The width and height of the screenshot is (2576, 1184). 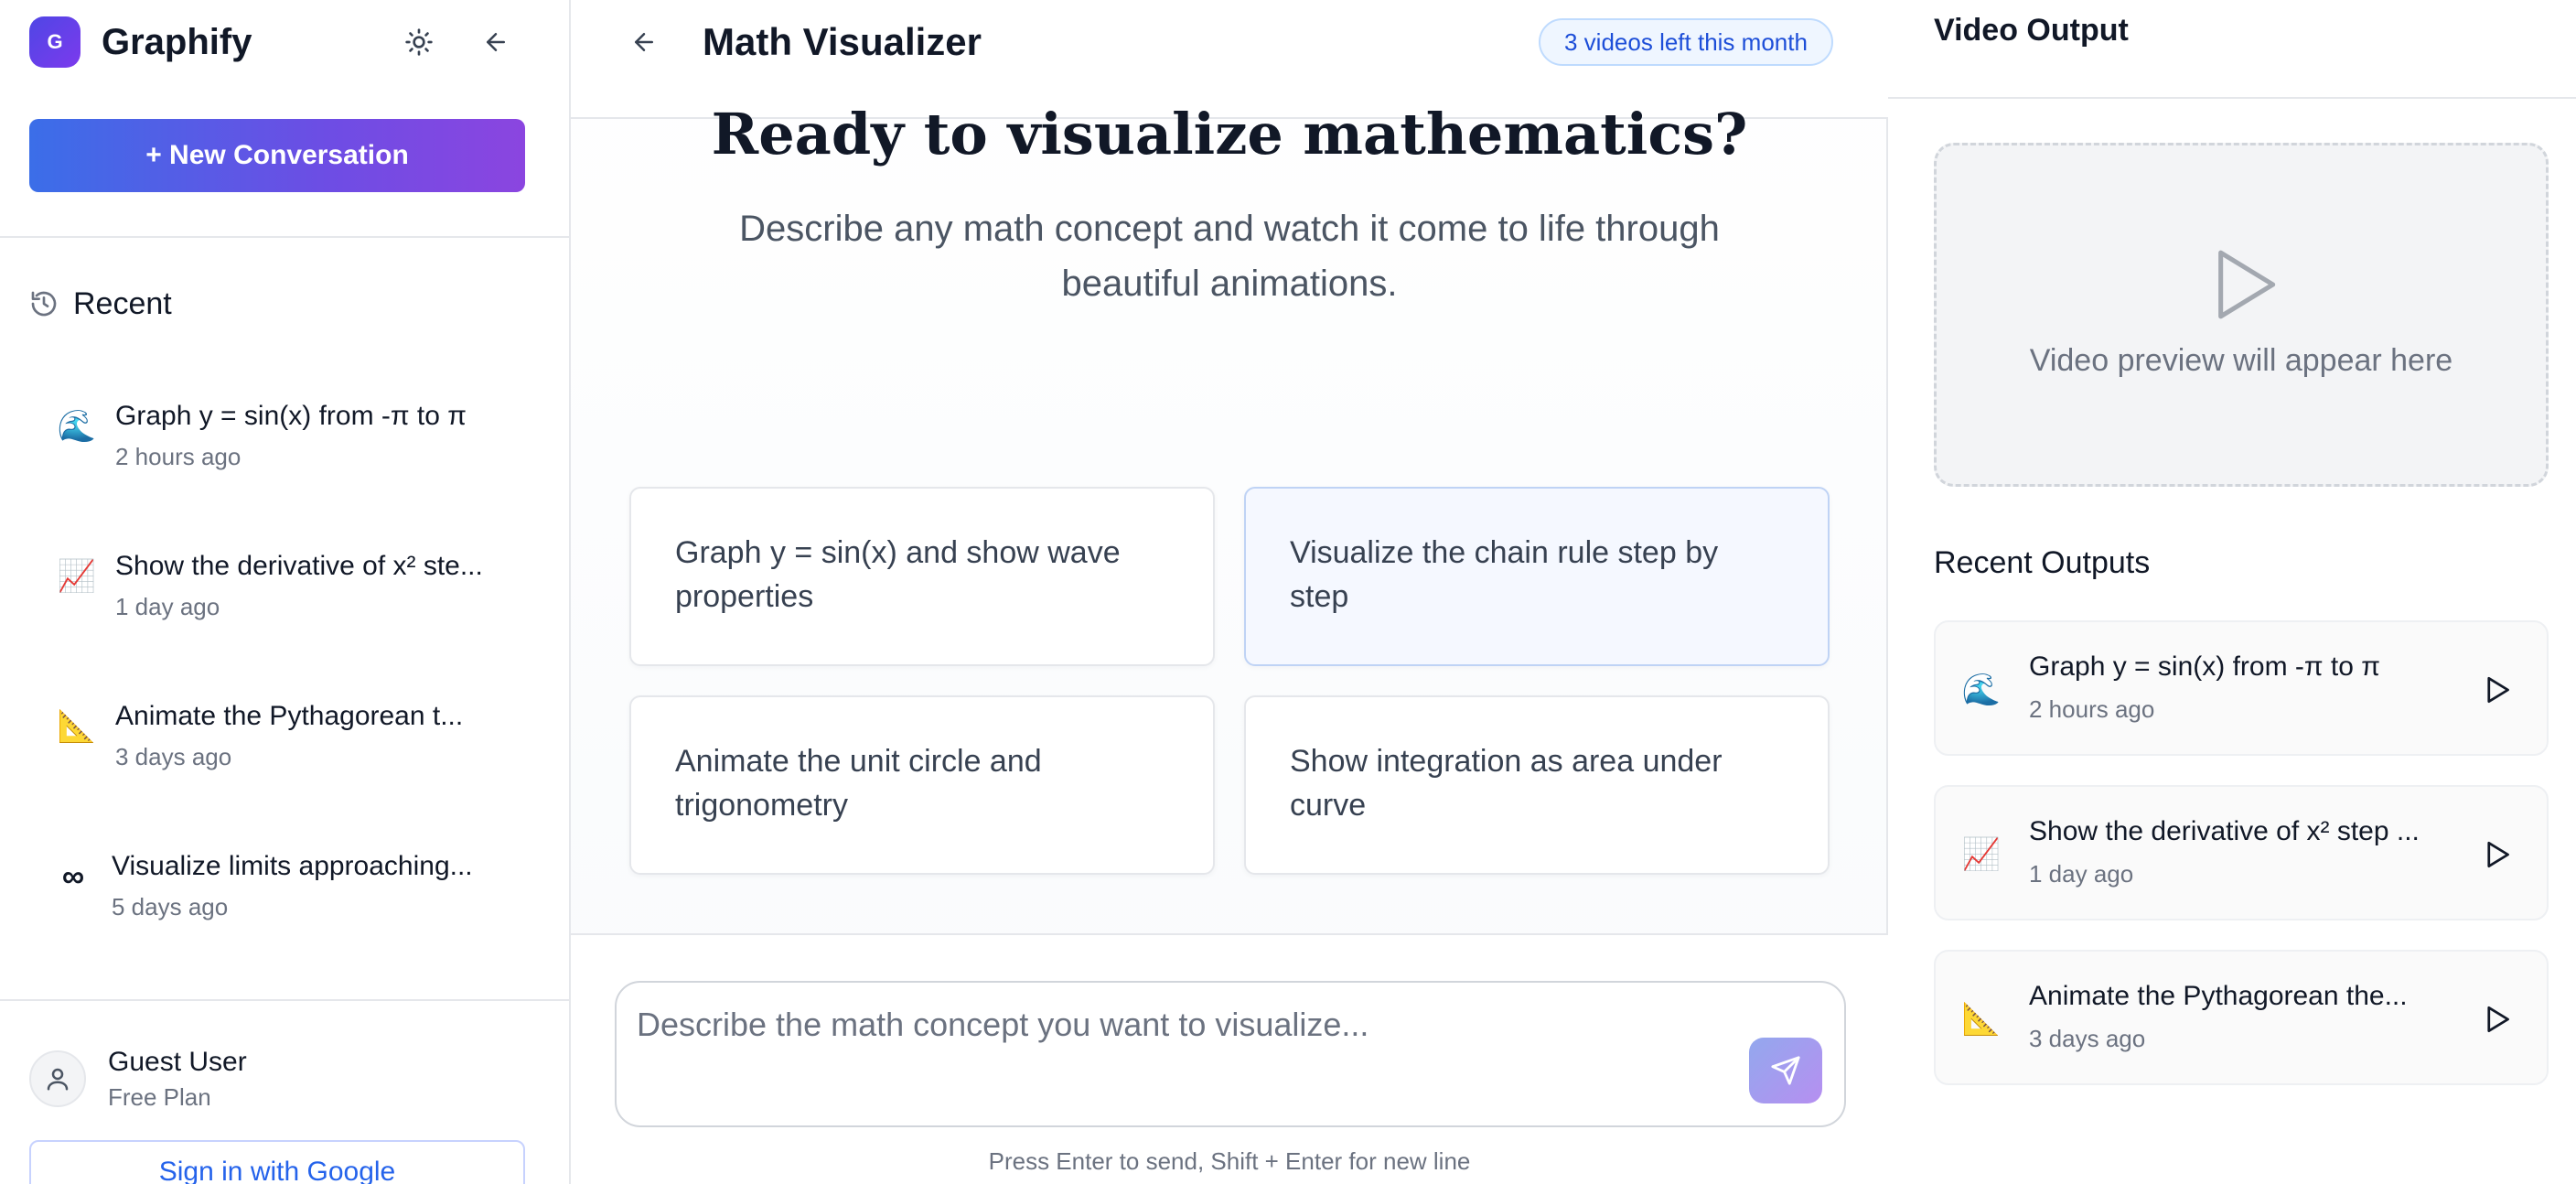 What do you see at coordinates (179, 457) in the screenshot?
I see `conversation-time: 2 hours ago` at bounding box center [179, 457].